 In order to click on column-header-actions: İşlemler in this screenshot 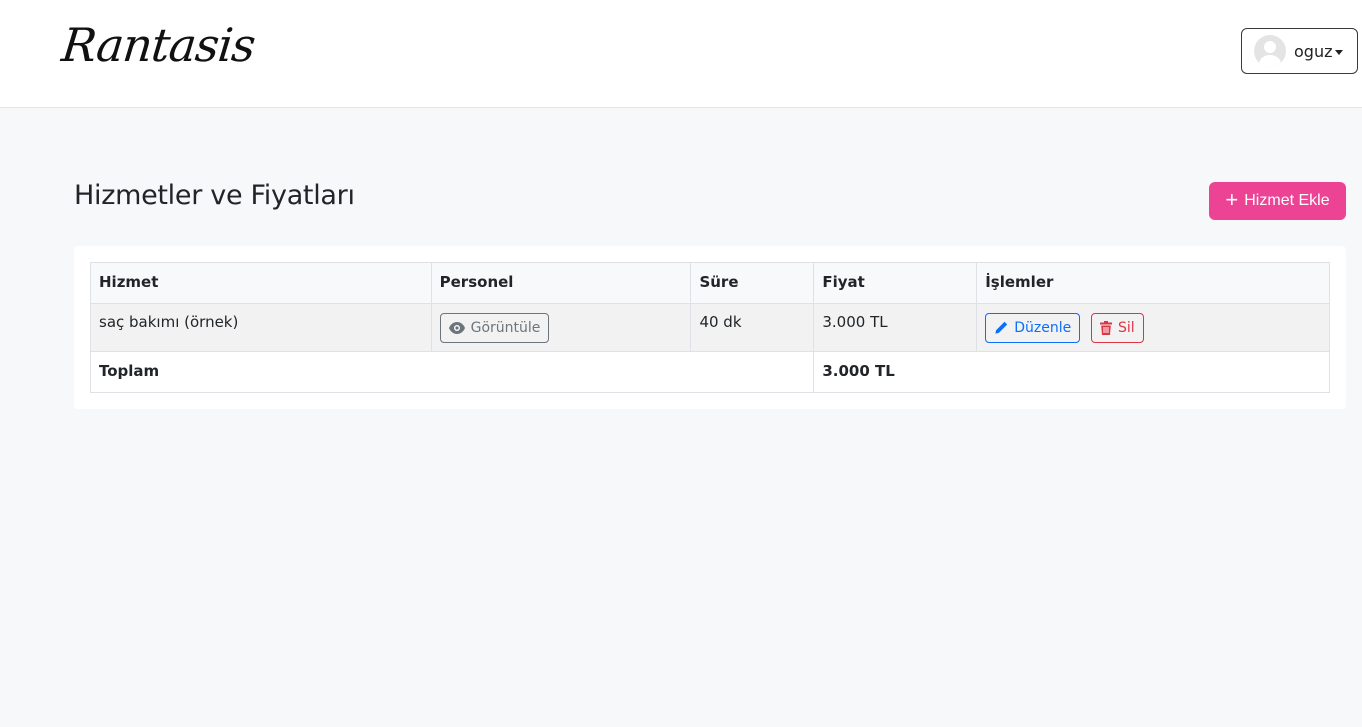, I will do `click(1153, 283)`.